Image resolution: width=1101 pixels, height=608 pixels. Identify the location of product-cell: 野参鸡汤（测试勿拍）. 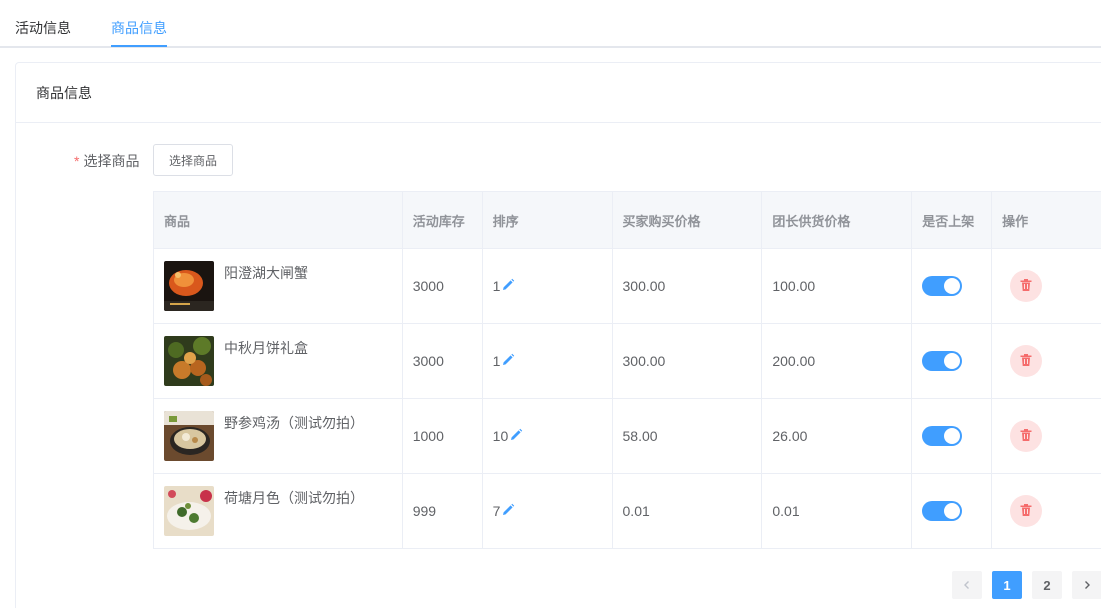
(278, 436).